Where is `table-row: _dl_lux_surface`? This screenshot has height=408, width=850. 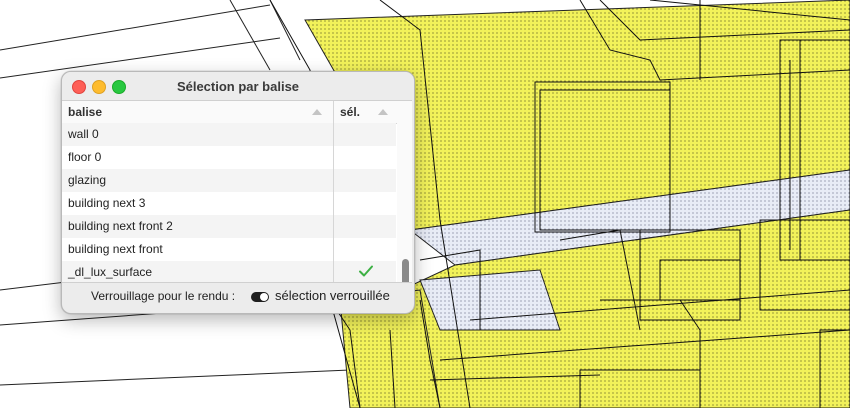 table-row: _dl_lux_surface is located at coordinates (229, 271).